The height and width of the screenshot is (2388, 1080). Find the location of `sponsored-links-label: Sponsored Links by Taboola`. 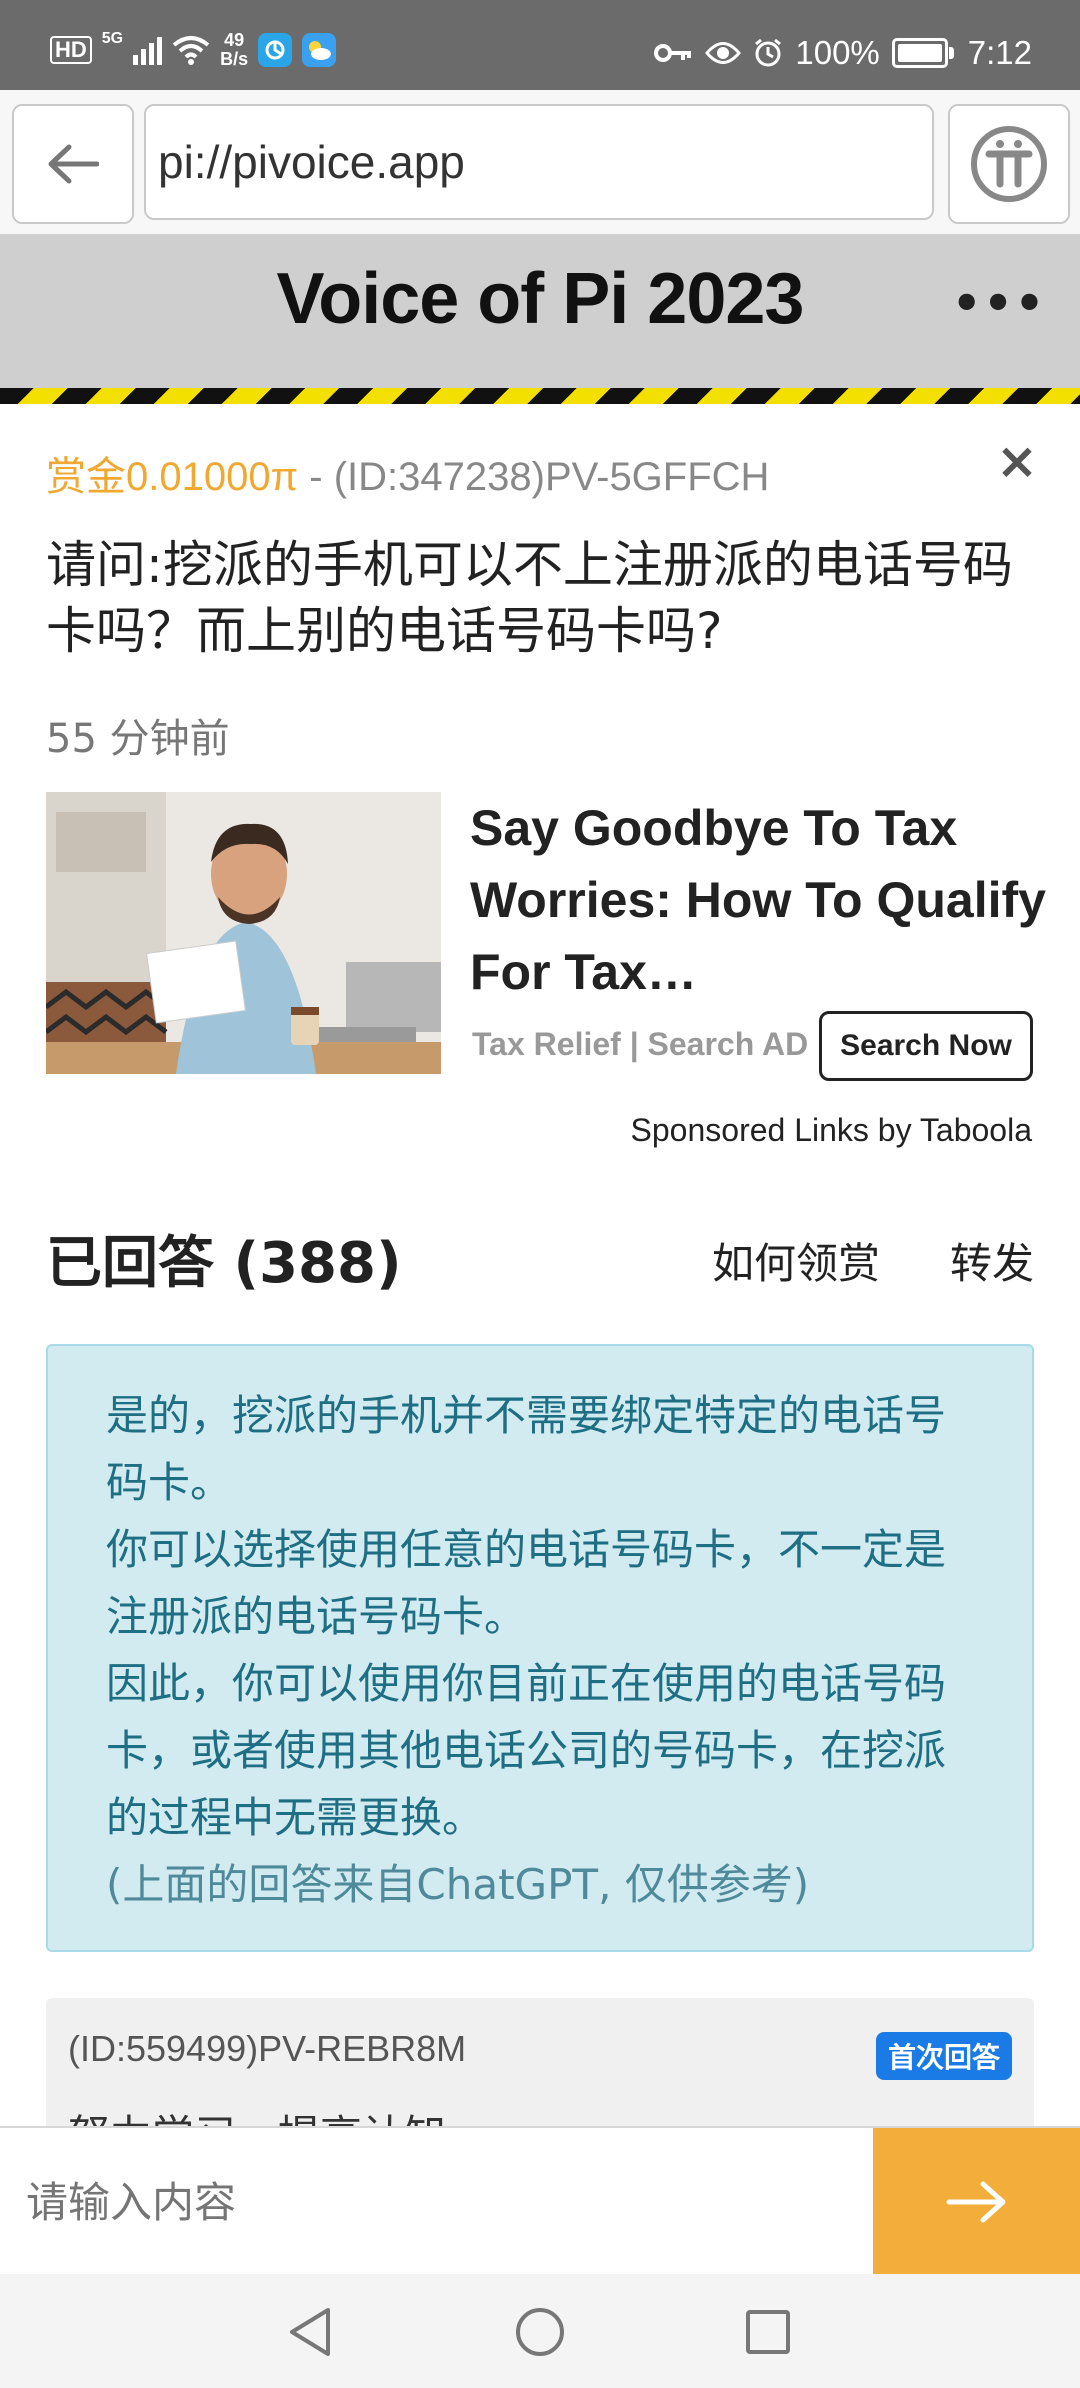

sponsored-links-label: Sponsored Links by Taboola is located at coordinates (831, 1130).